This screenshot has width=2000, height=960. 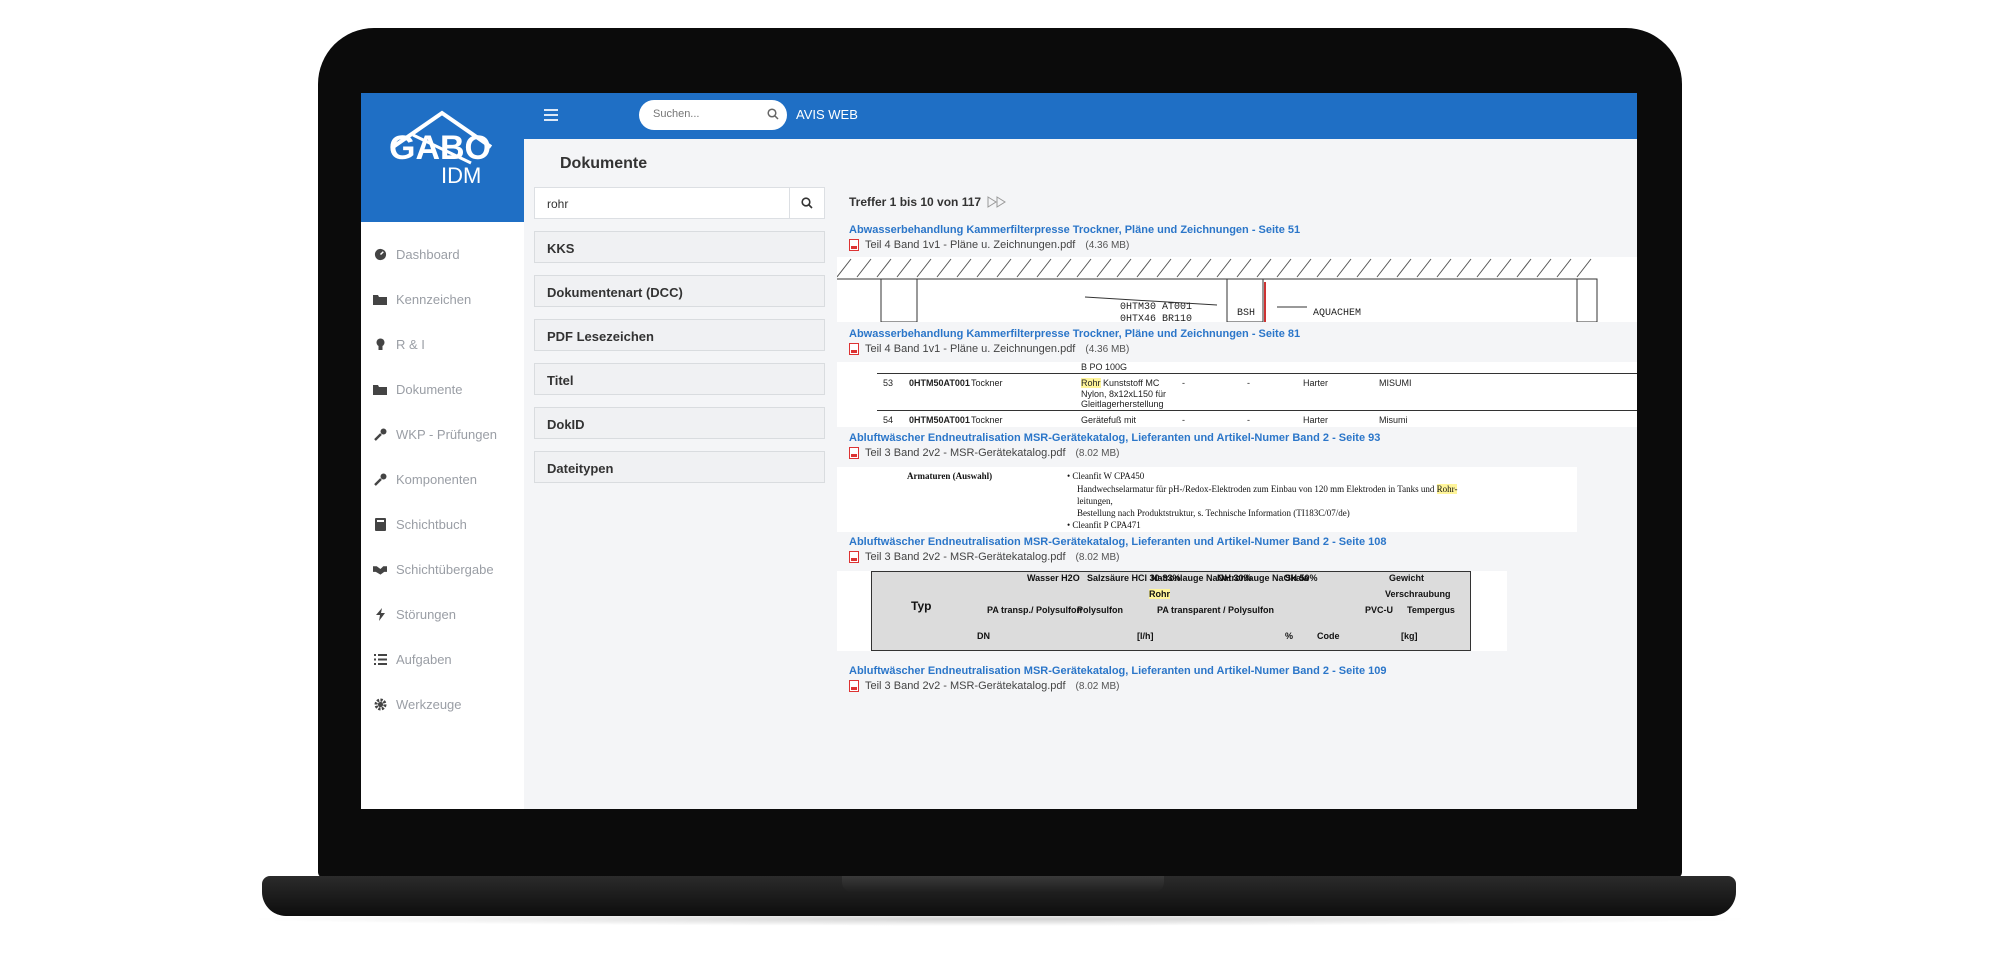 What do you see at coordinates (1216, 610) in the screenshot?
I see `table-header: PA transparent / Polysulfon` at bounding box center [1216, 610].